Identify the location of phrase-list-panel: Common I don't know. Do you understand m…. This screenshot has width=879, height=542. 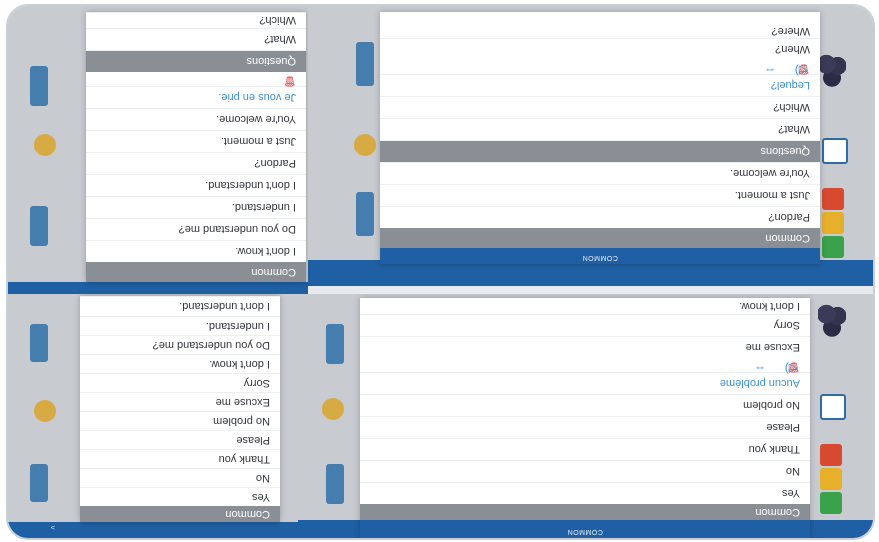
(196, 147).